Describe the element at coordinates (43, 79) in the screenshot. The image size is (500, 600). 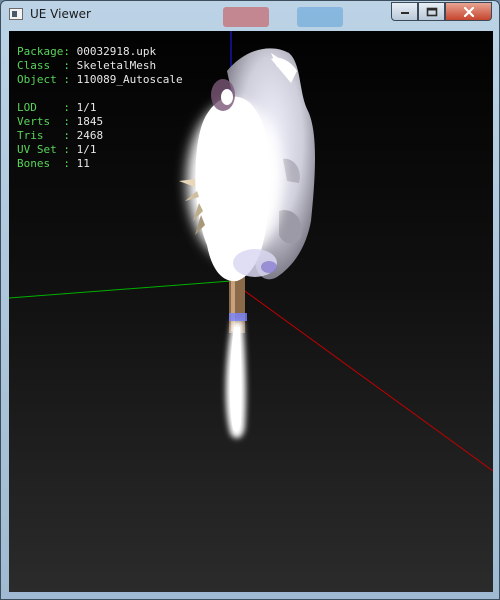
I see `info-label: Object :` at that location.